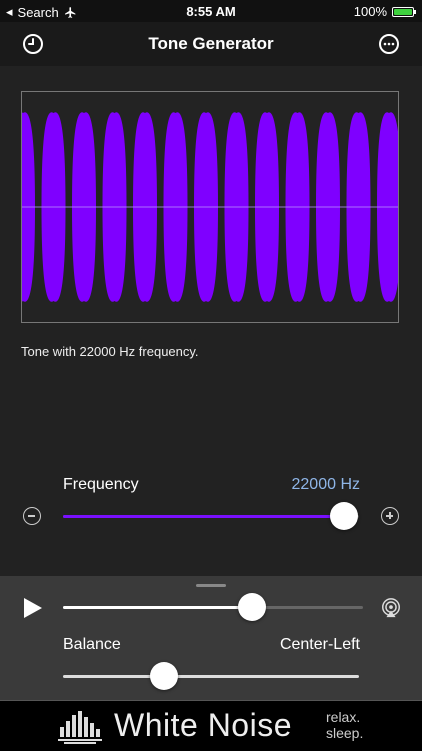  I want to click on ellipsis-icon, so click(389, 44).